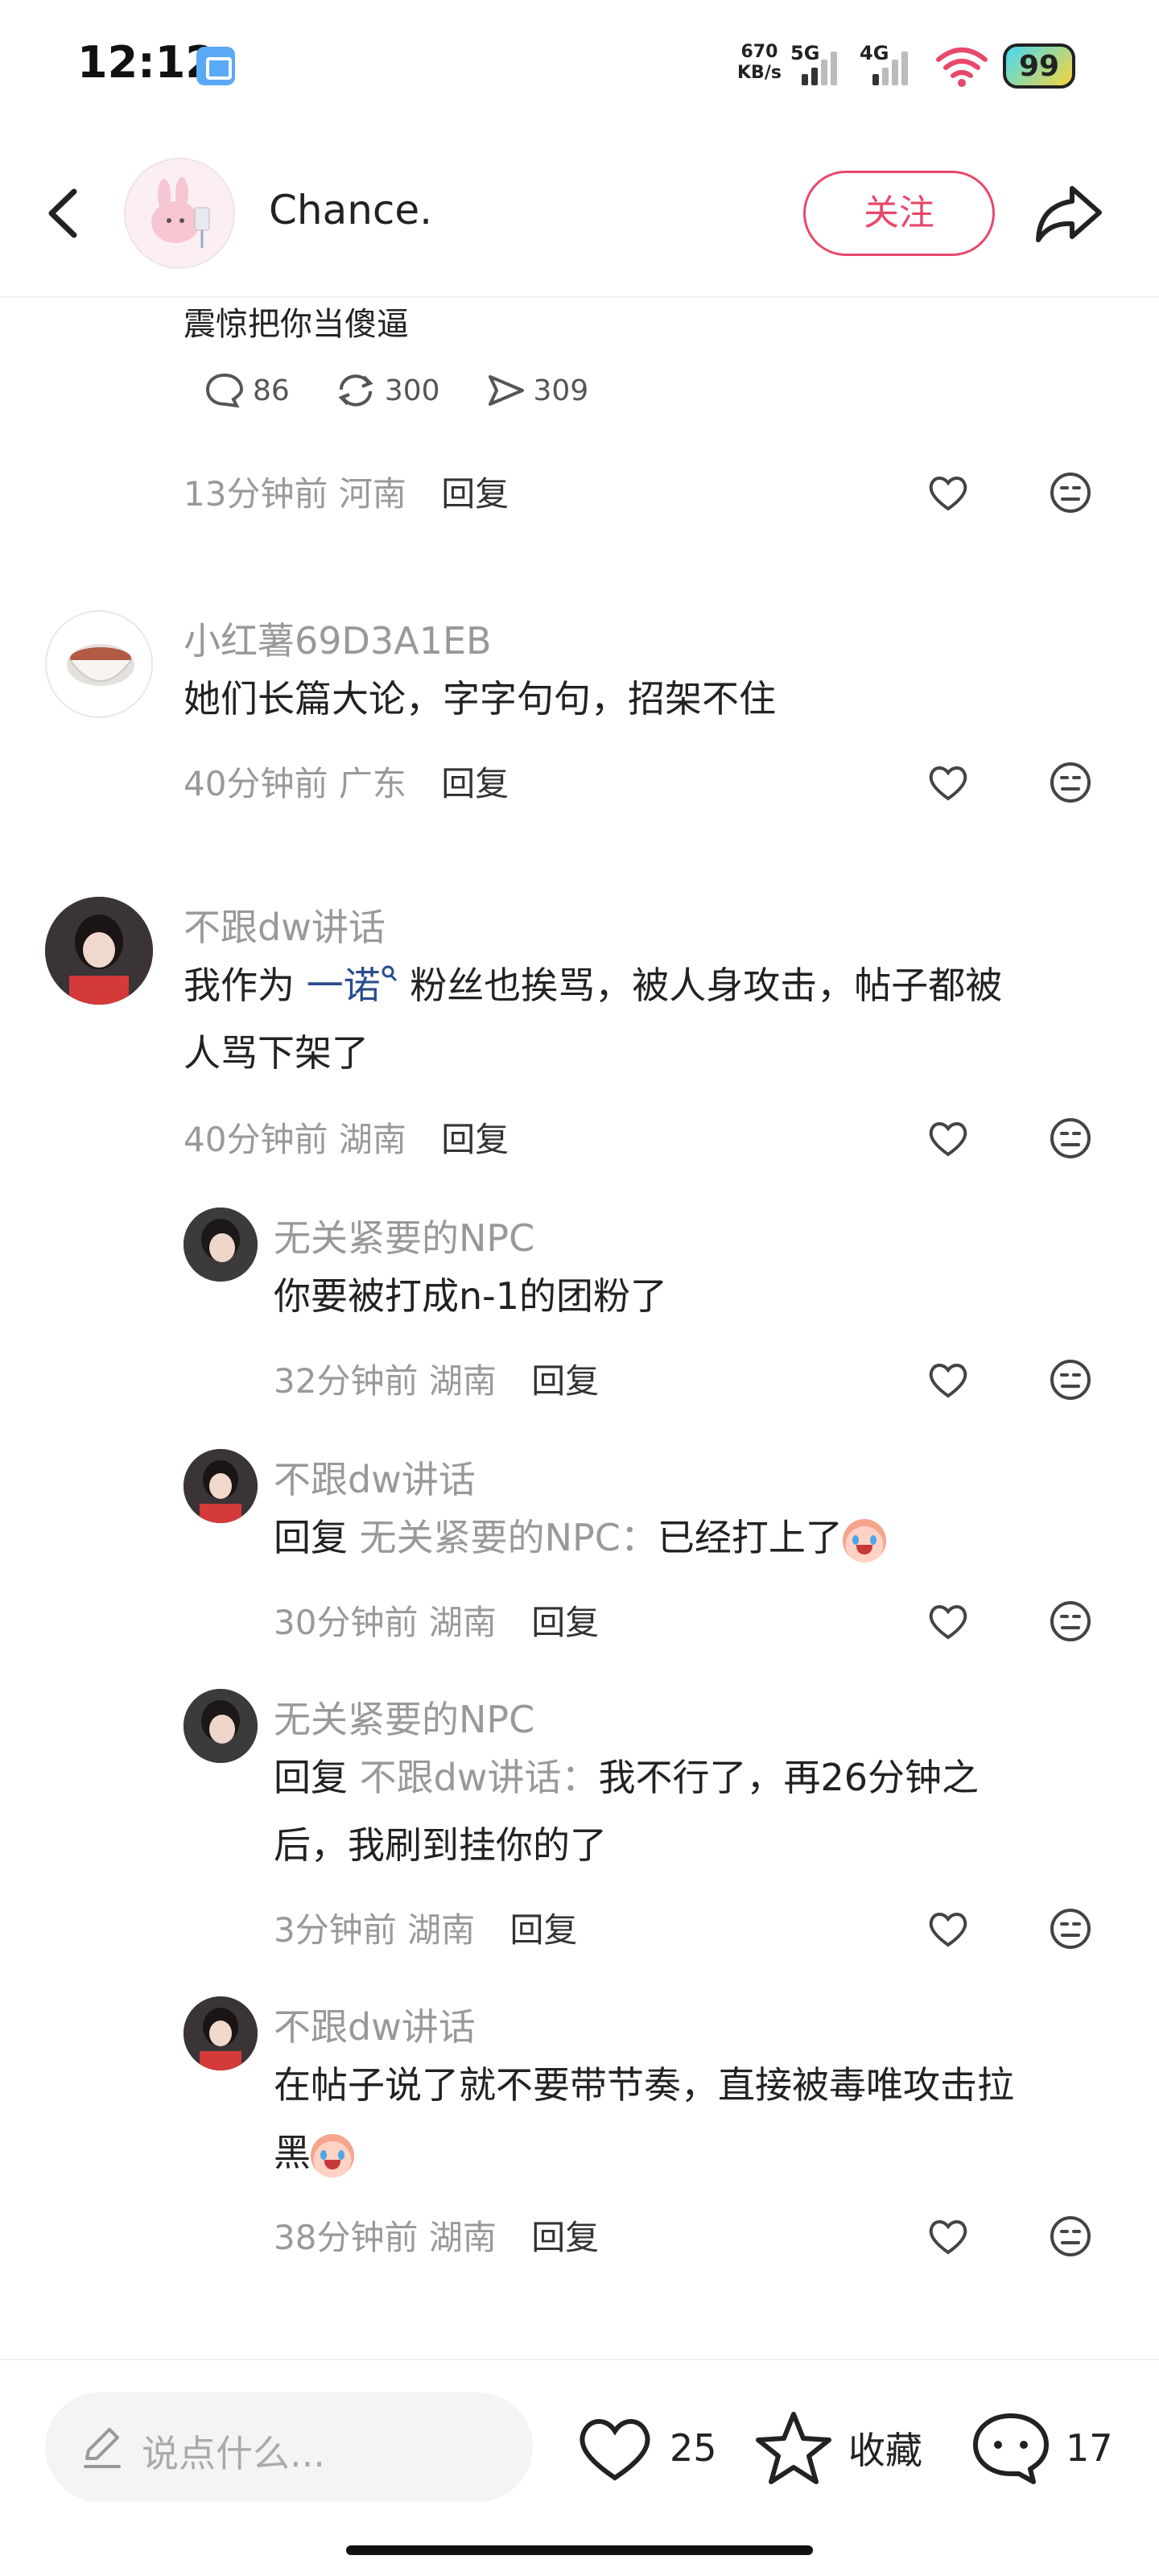 This screenshot has width=1159, height=2576. What do you see at coordinates (256, 494) in the screenshot?
I see `comment-time: 13分钟前` at bounding box center [256, 494].